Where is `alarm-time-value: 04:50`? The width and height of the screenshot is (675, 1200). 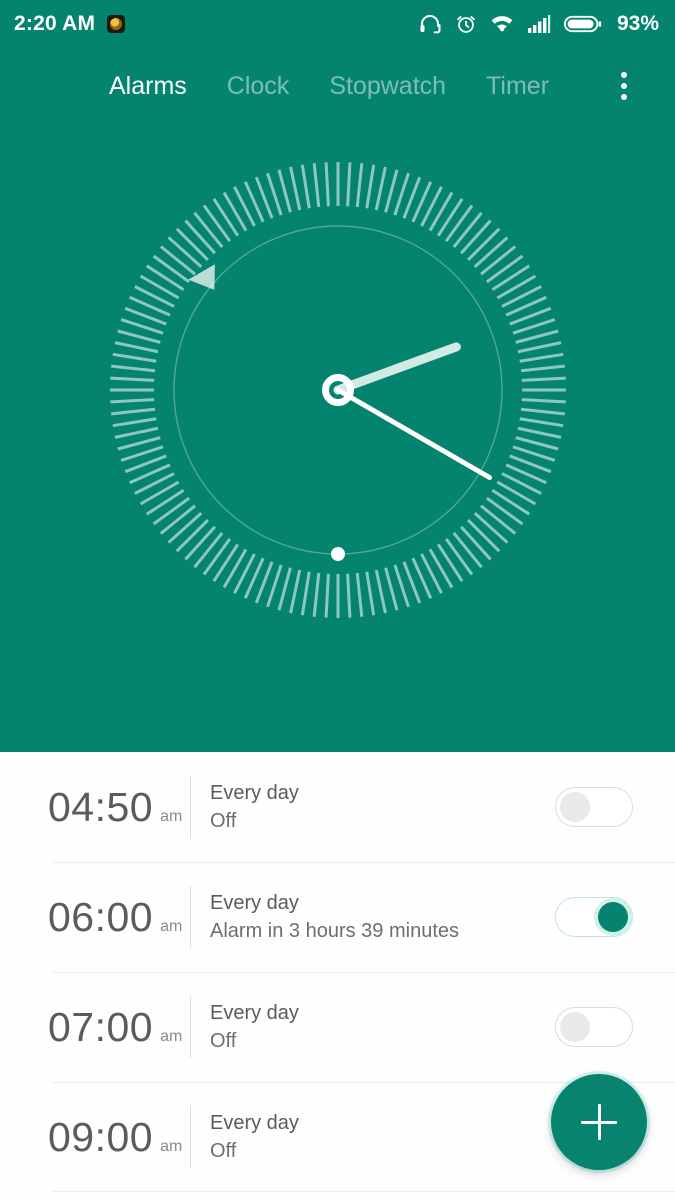 alarm-time-value: 04:50 is located at coordinates (101, 806).